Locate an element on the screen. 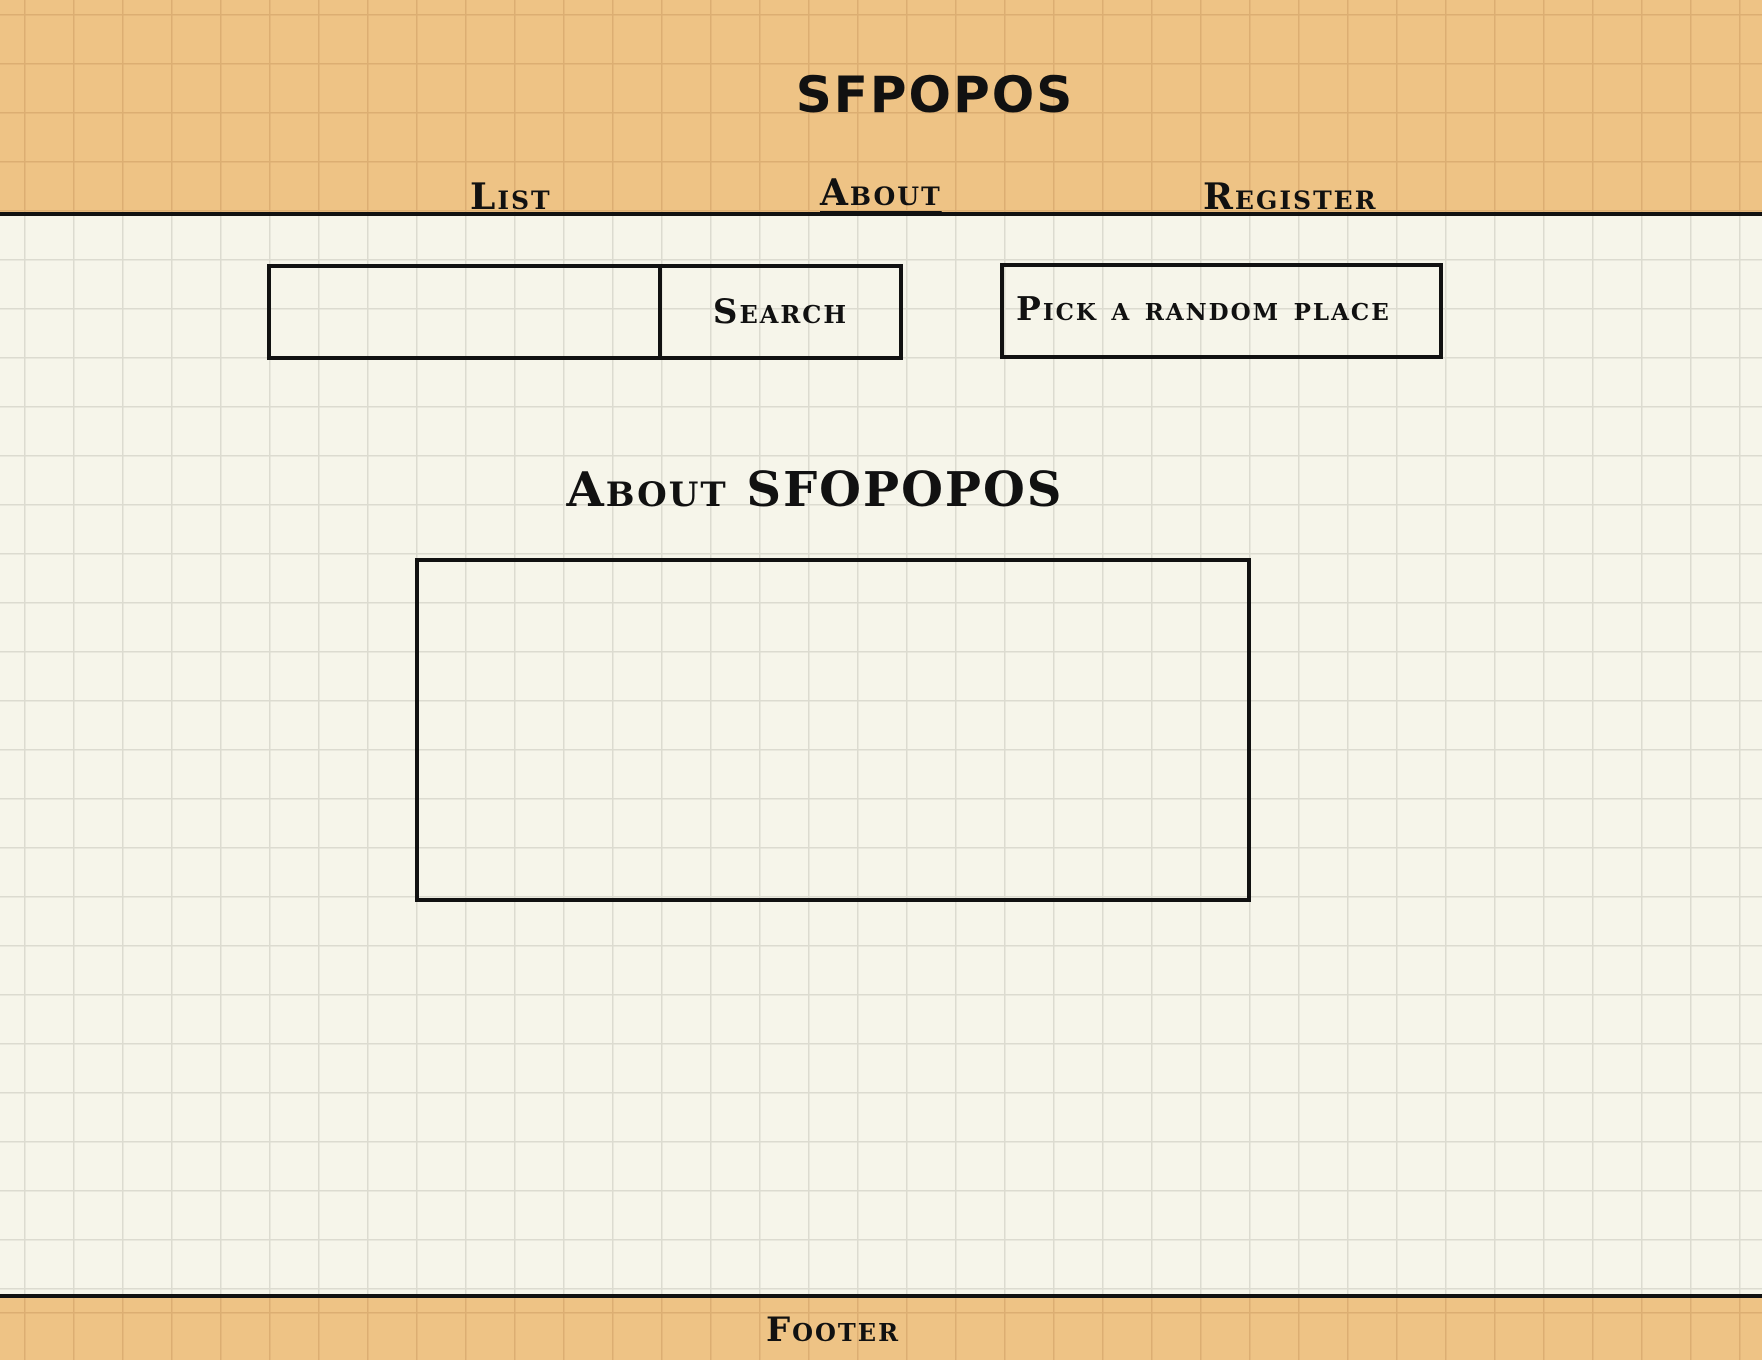  random-place-button: Pick a random place is located at coordinates (1221, 311).